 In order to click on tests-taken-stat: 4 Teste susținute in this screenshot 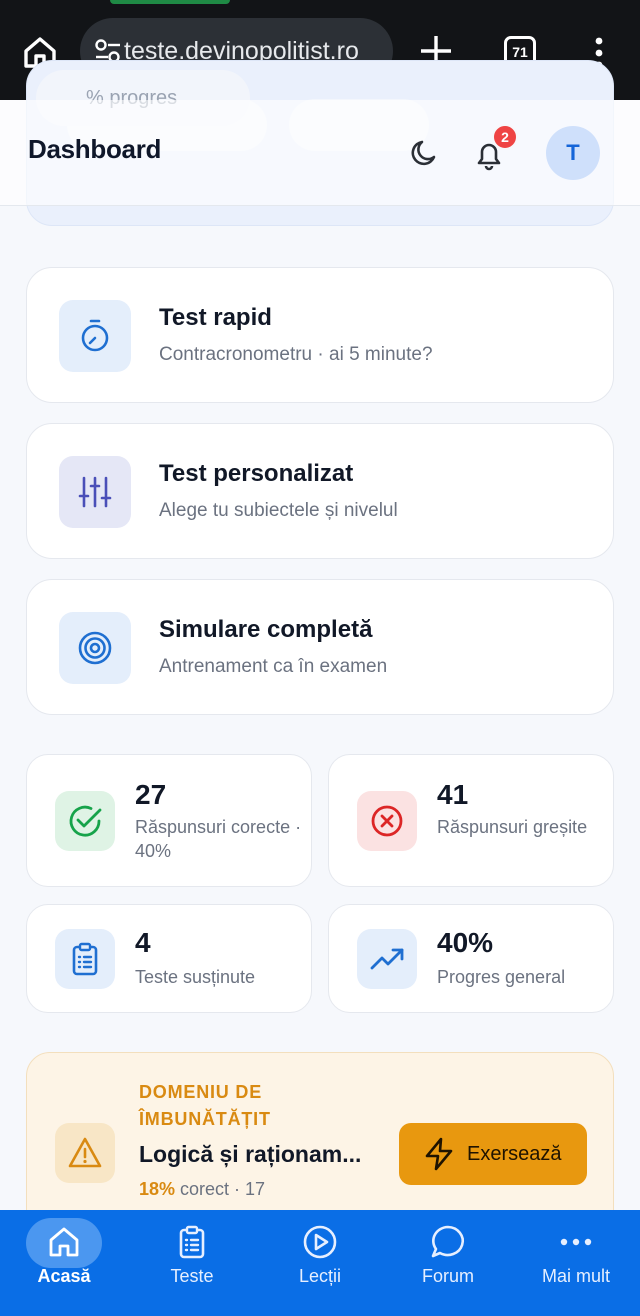, I will do `click(169, 958)`.